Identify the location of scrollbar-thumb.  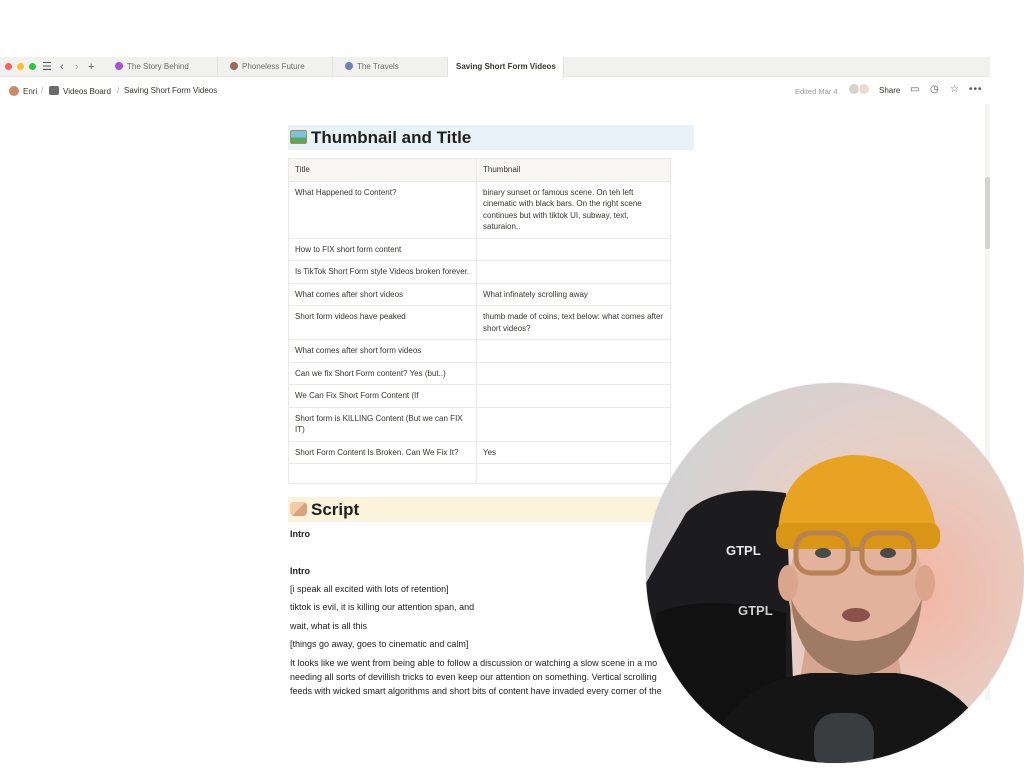
(987, 213).